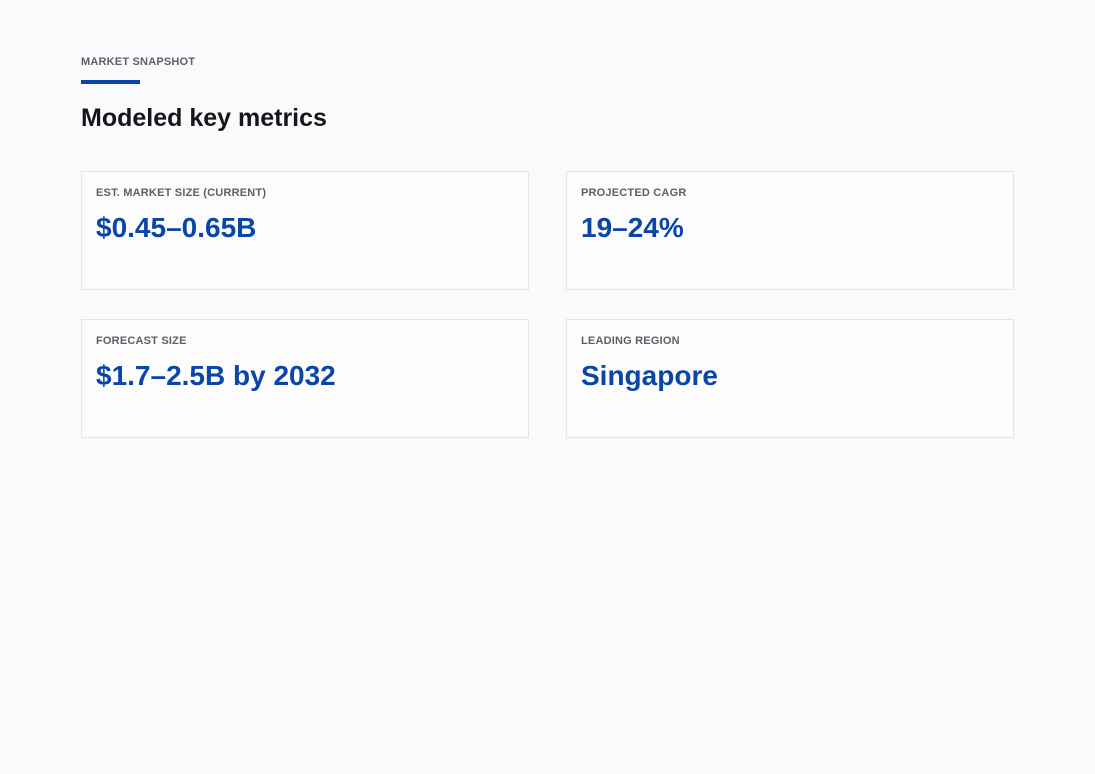 Image resolution: width=1095 pixels, height=774 pixels. What do you see at coordinates (630, 341) in the screenshot?
I see `metric-label: LEADING REGION` at bounding box center [630, 341].